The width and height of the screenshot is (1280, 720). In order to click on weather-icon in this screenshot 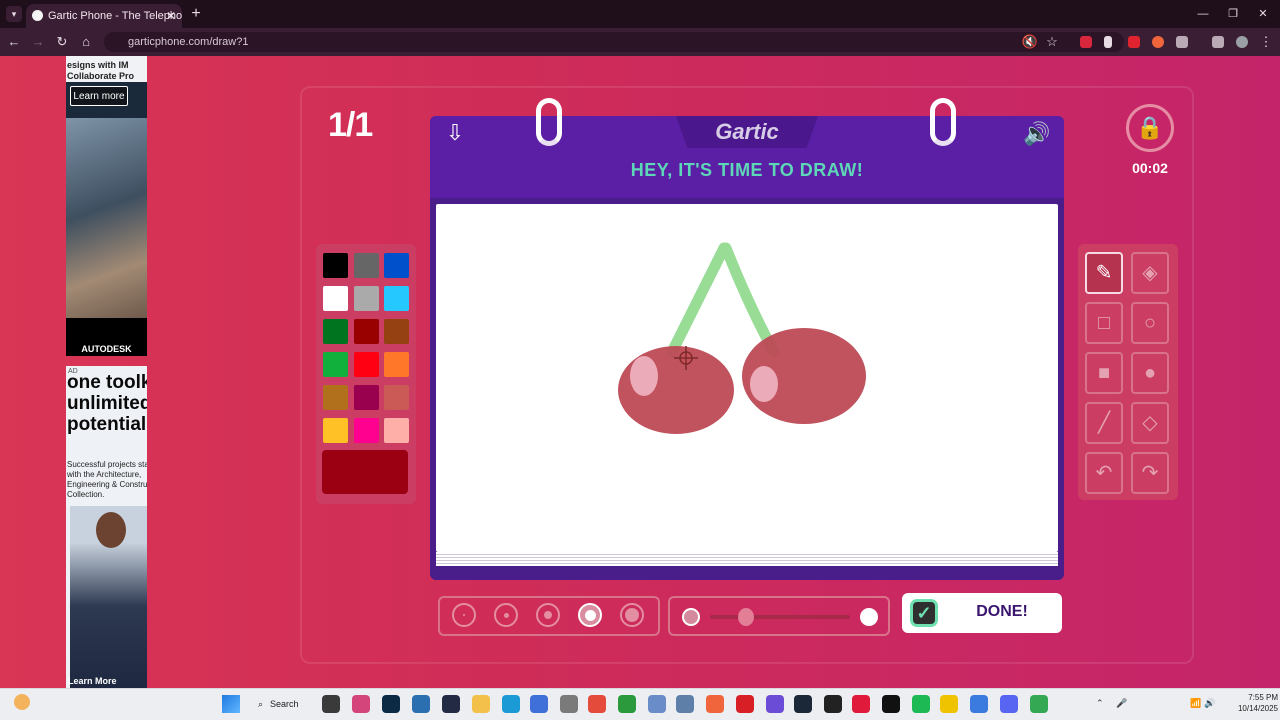, I will do `click(22, 702)`.